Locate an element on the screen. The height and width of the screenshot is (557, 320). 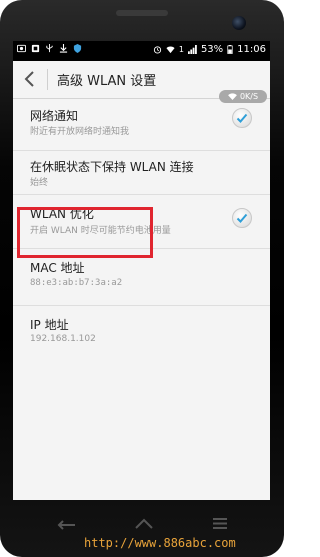
menu-nav-icon is located at coordinates (220, 523).